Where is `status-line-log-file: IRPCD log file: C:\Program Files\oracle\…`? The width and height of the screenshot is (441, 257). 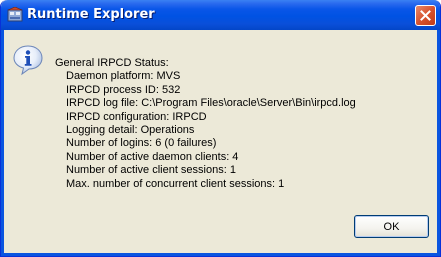 status-line-log-file: IRPCD log file: C:\Program Files\oracle\… is located at coordinates (211, 103).